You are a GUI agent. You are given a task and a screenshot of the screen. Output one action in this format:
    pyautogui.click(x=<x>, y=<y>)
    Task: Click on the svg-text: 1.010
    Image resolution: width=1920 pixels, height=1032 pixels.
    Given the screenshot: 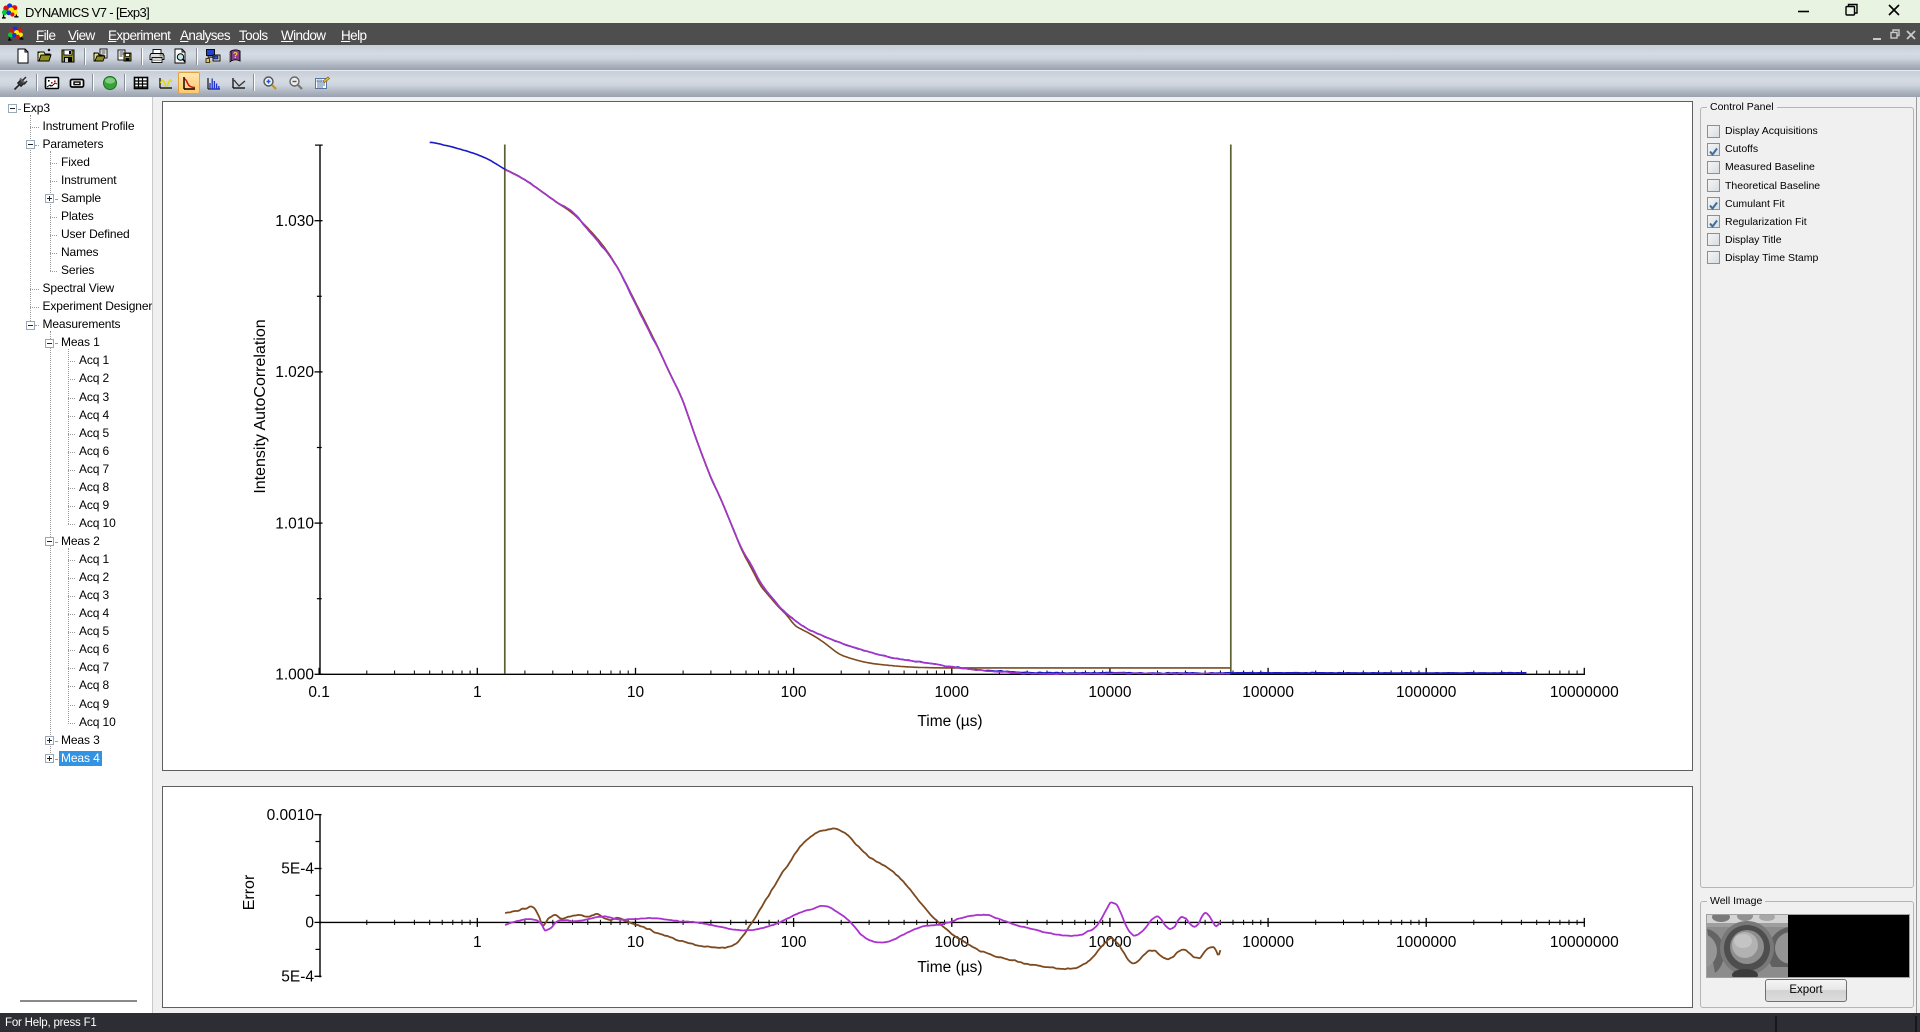 What is the action you would take?
    pyautogui.click(x=294, y=523)
    